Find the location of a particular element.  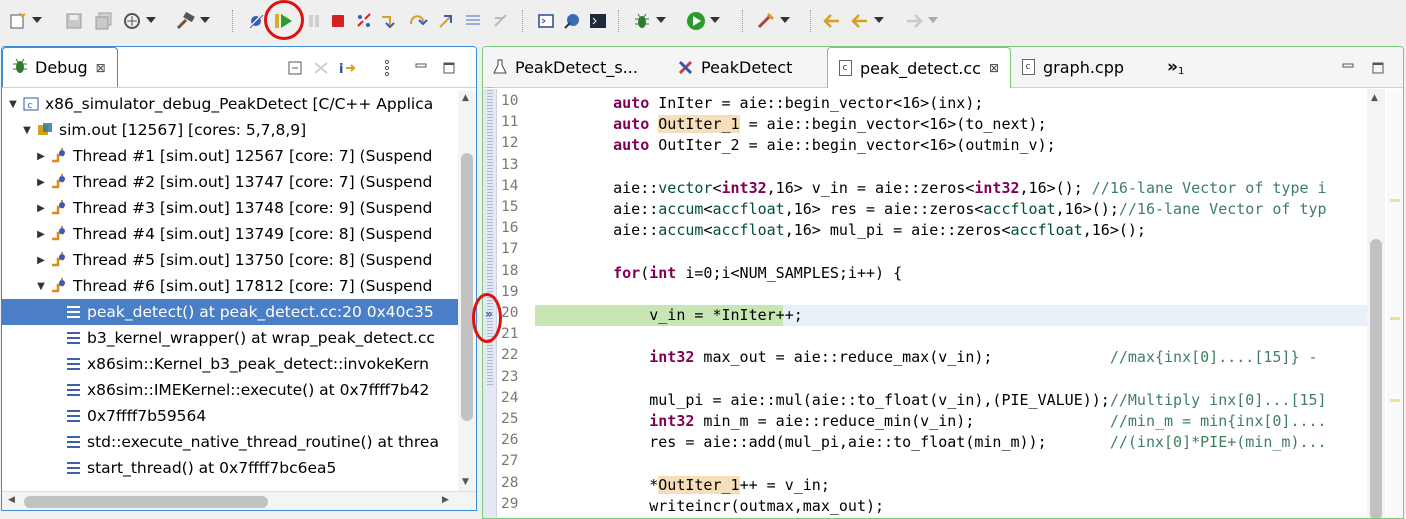

vertical-scrollbar: ▲ is located at coordinates (1376, 303).